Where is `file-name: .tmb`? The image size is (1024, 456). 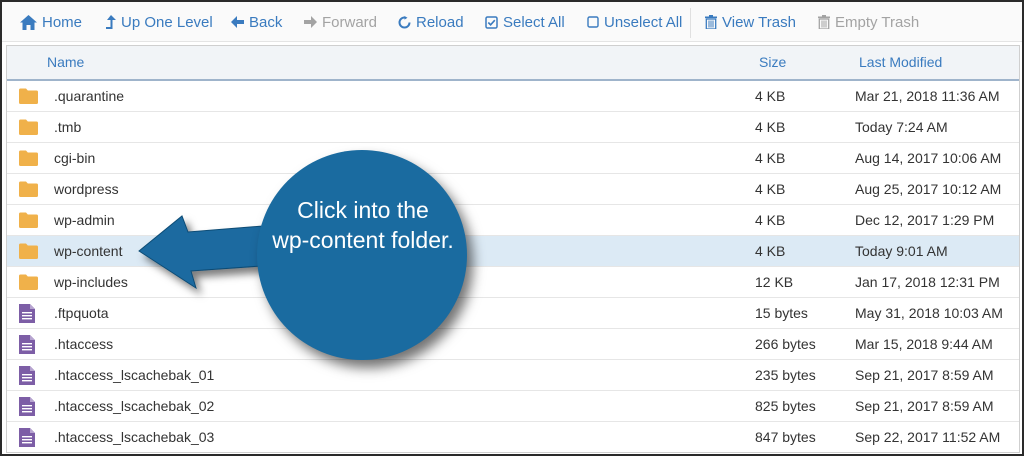 file-name: .tmb is located at coordinates (67, 127).